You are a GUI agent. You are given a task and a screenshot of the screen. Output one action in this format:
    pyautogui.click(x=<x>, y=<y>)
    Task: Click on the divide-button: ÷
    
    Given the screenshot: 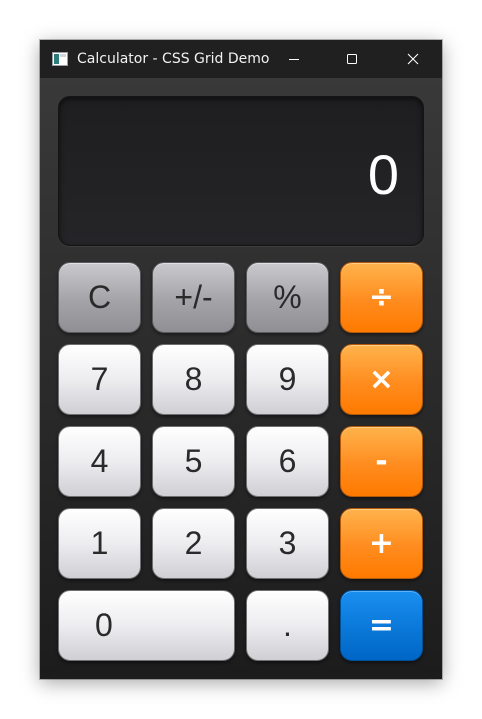 What is the action you would take?
    pyautogui.click(x=381, y=297)
    